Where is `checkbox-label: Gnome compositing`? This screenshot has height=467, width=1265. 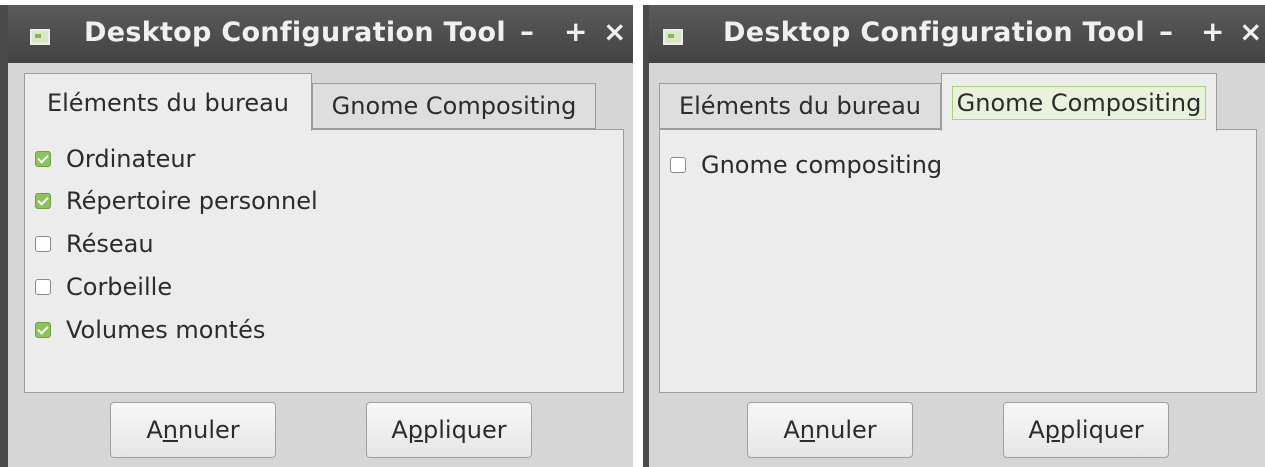 checkbox-label: Gnome compositing is located at coordinates (822, 165).